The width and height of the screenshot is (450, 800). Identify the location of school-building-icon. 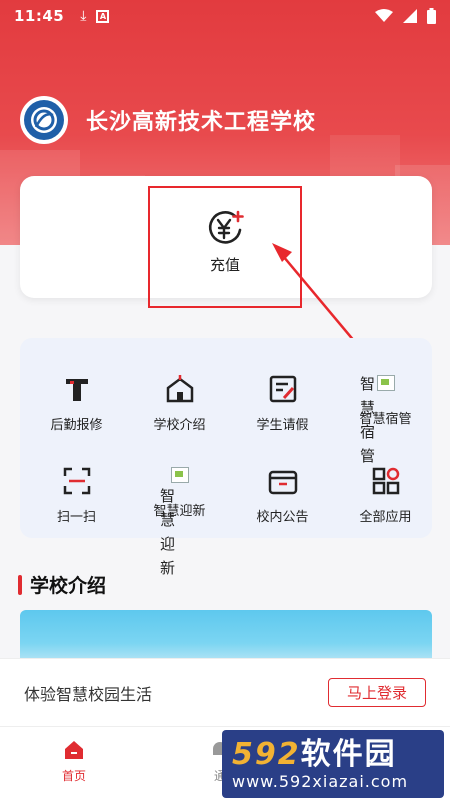
(180, 389).